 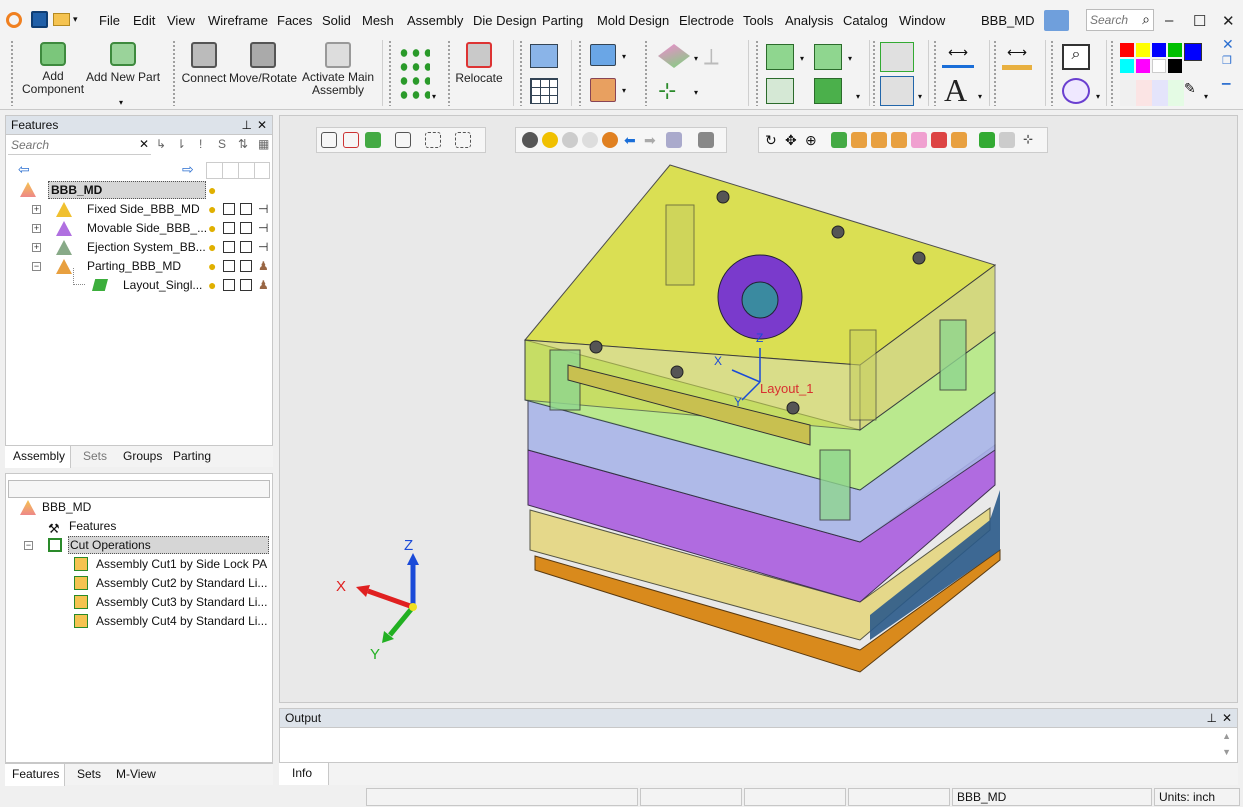 I want to click on find-entity-icon, so click(x=1076, y=91).